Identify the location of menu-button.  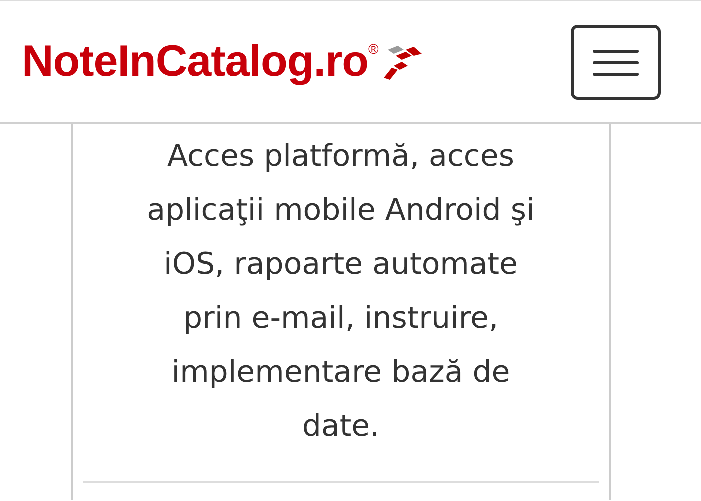
(616, 62).